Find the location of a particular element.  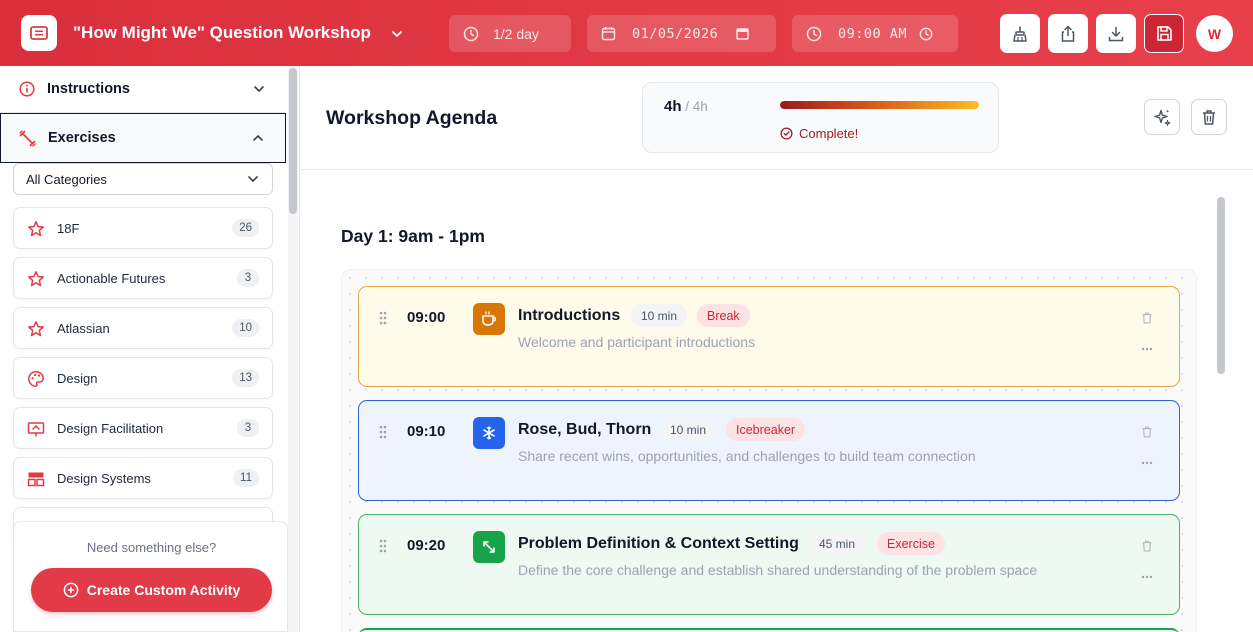

instructions-section-toggle: Instructions is located at coordinates (143, 89).